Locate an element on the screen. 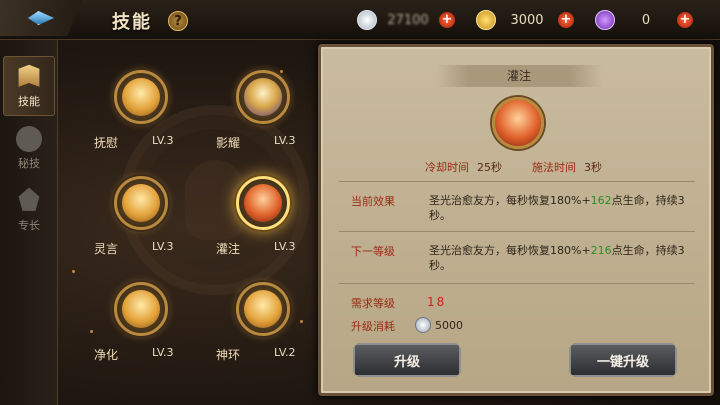 This screenshot has height=405, width=720. gem-value: 0 is located at coordinates (646, 20).